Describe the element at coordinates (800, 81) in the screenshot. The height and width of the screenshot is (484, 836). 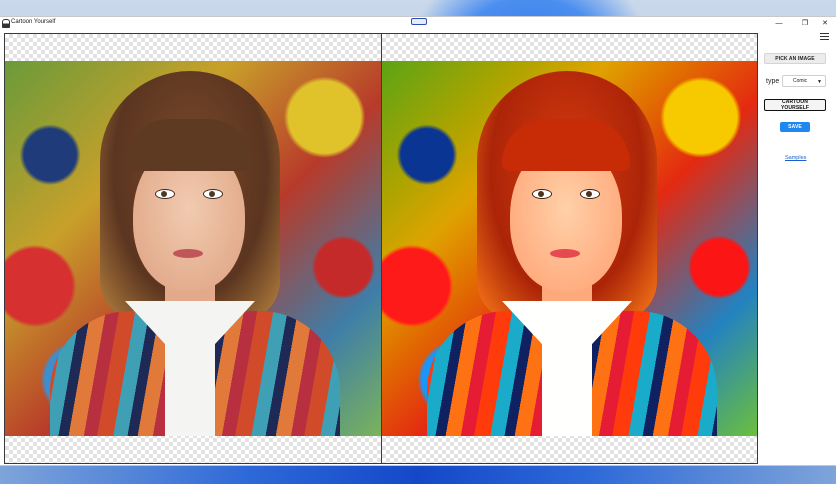
I see `type-select-value: Comic` at that location.